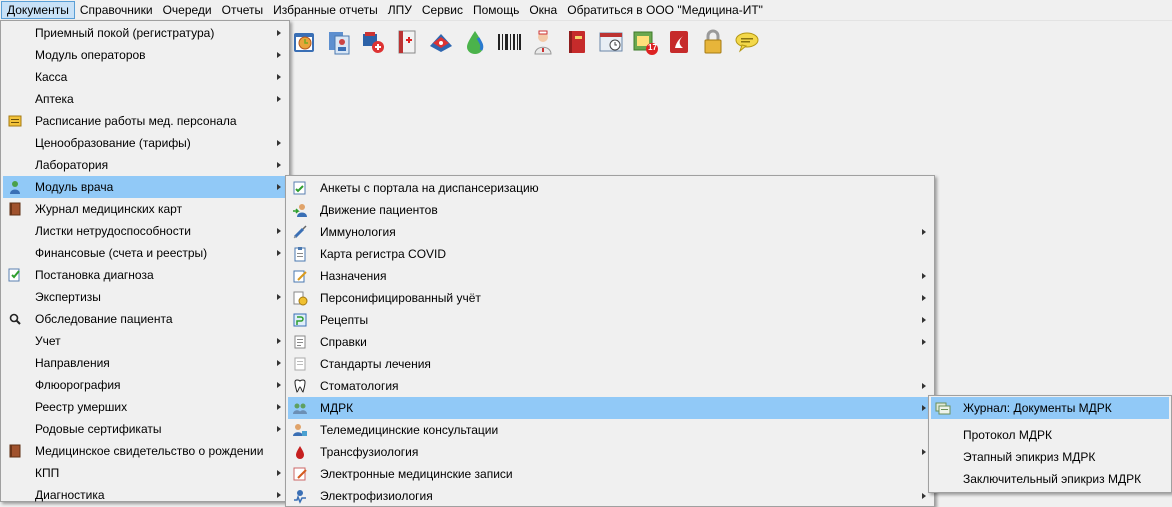 This screenshot has height=507, width=1172. Describe the element at coordinates (145, 363) in the screenshot. I see `menu-item-referrals: Направления` at that location.